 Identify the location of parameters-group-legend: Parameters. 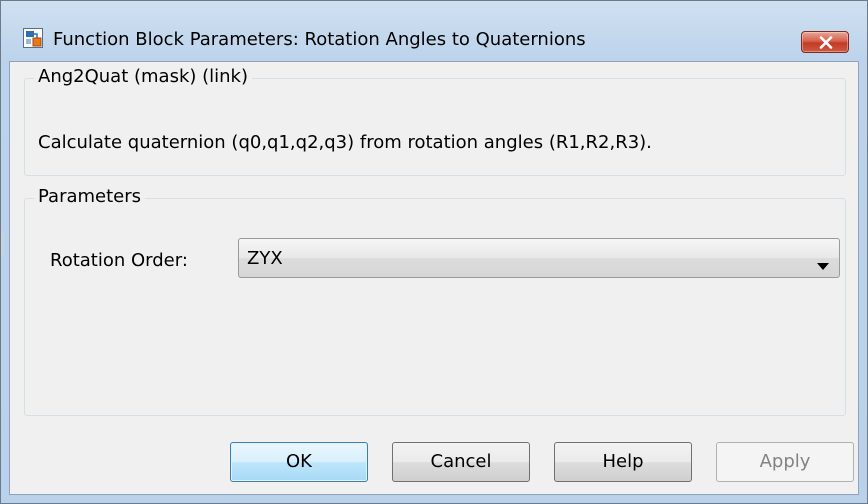
(90, 196).